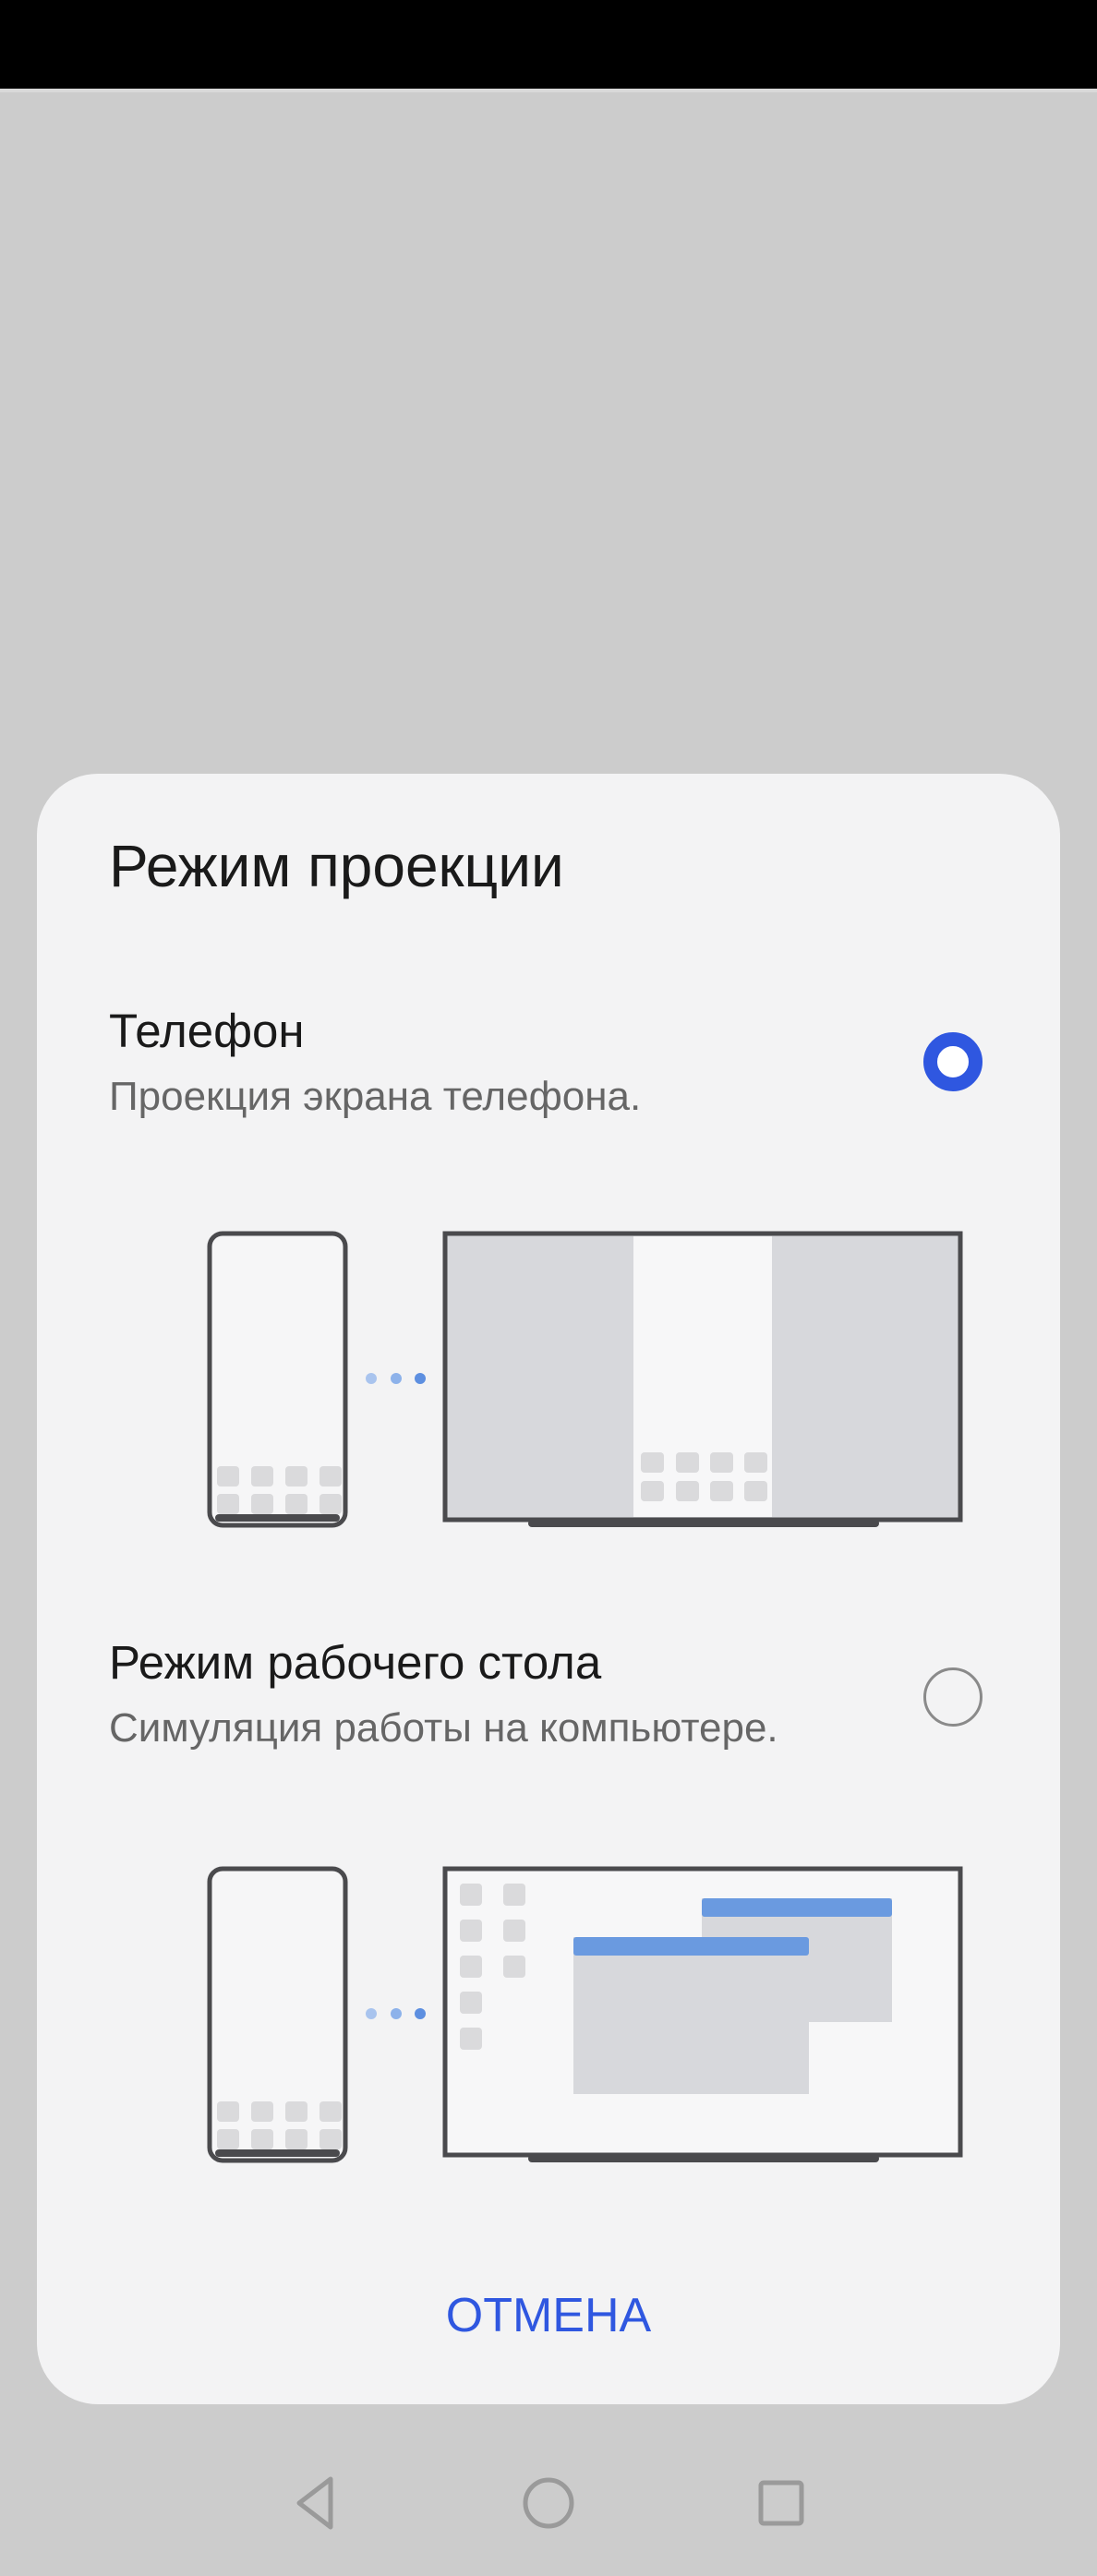 This screenshot has width=1097, height=2576. What do you see at coordinates (953, 1697) in the screenshot?
I see `radio-desktop-mode` at bounding box center [953, 1697].